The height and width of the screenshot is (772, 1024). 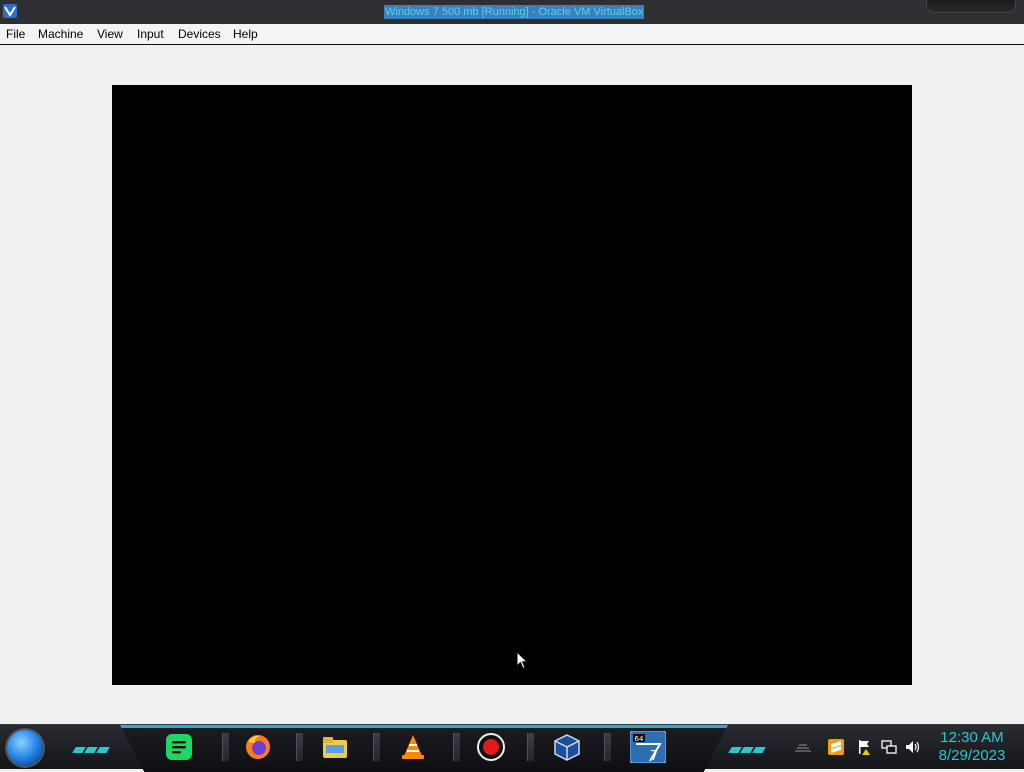 I want to click on record-icon, so click(x=491, y=747).